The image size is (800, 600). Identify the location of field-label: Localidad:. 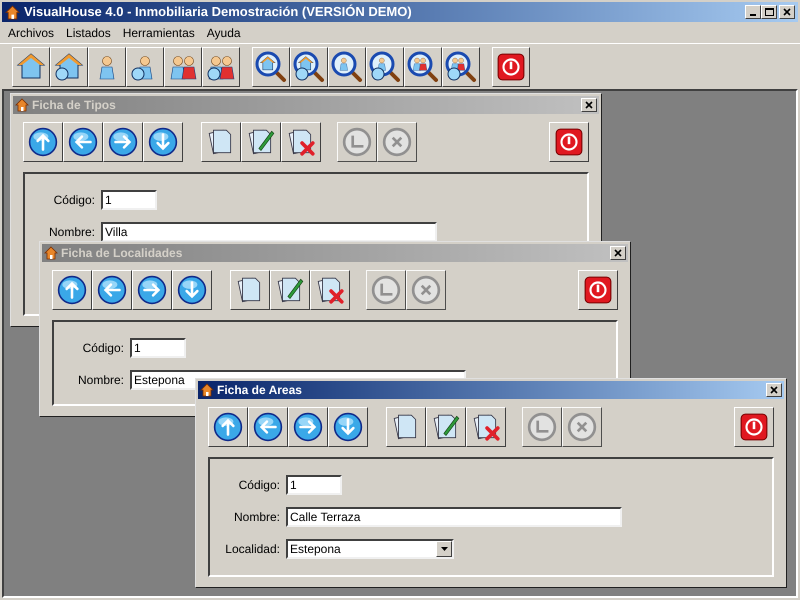
(252, 549).